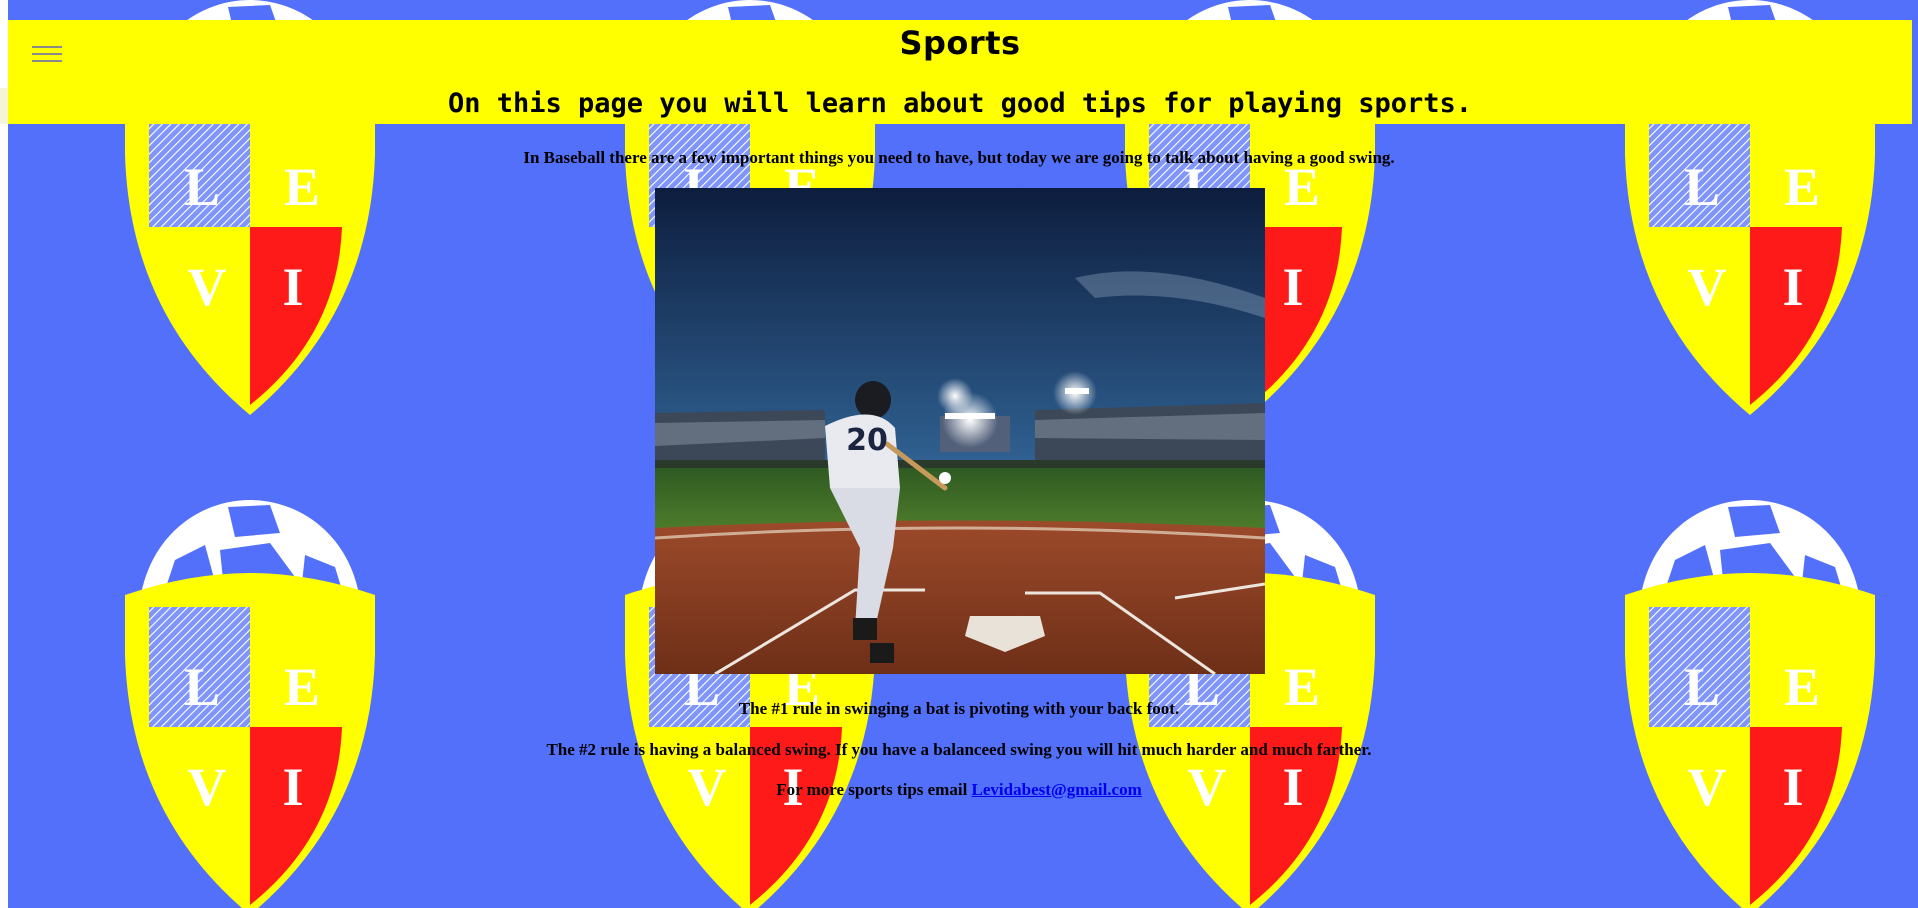 Image resolution: width=1918 pixels, height=908 pixels. I want to click on email-link: Levidabest@gmail.com, so click(1057, 789).